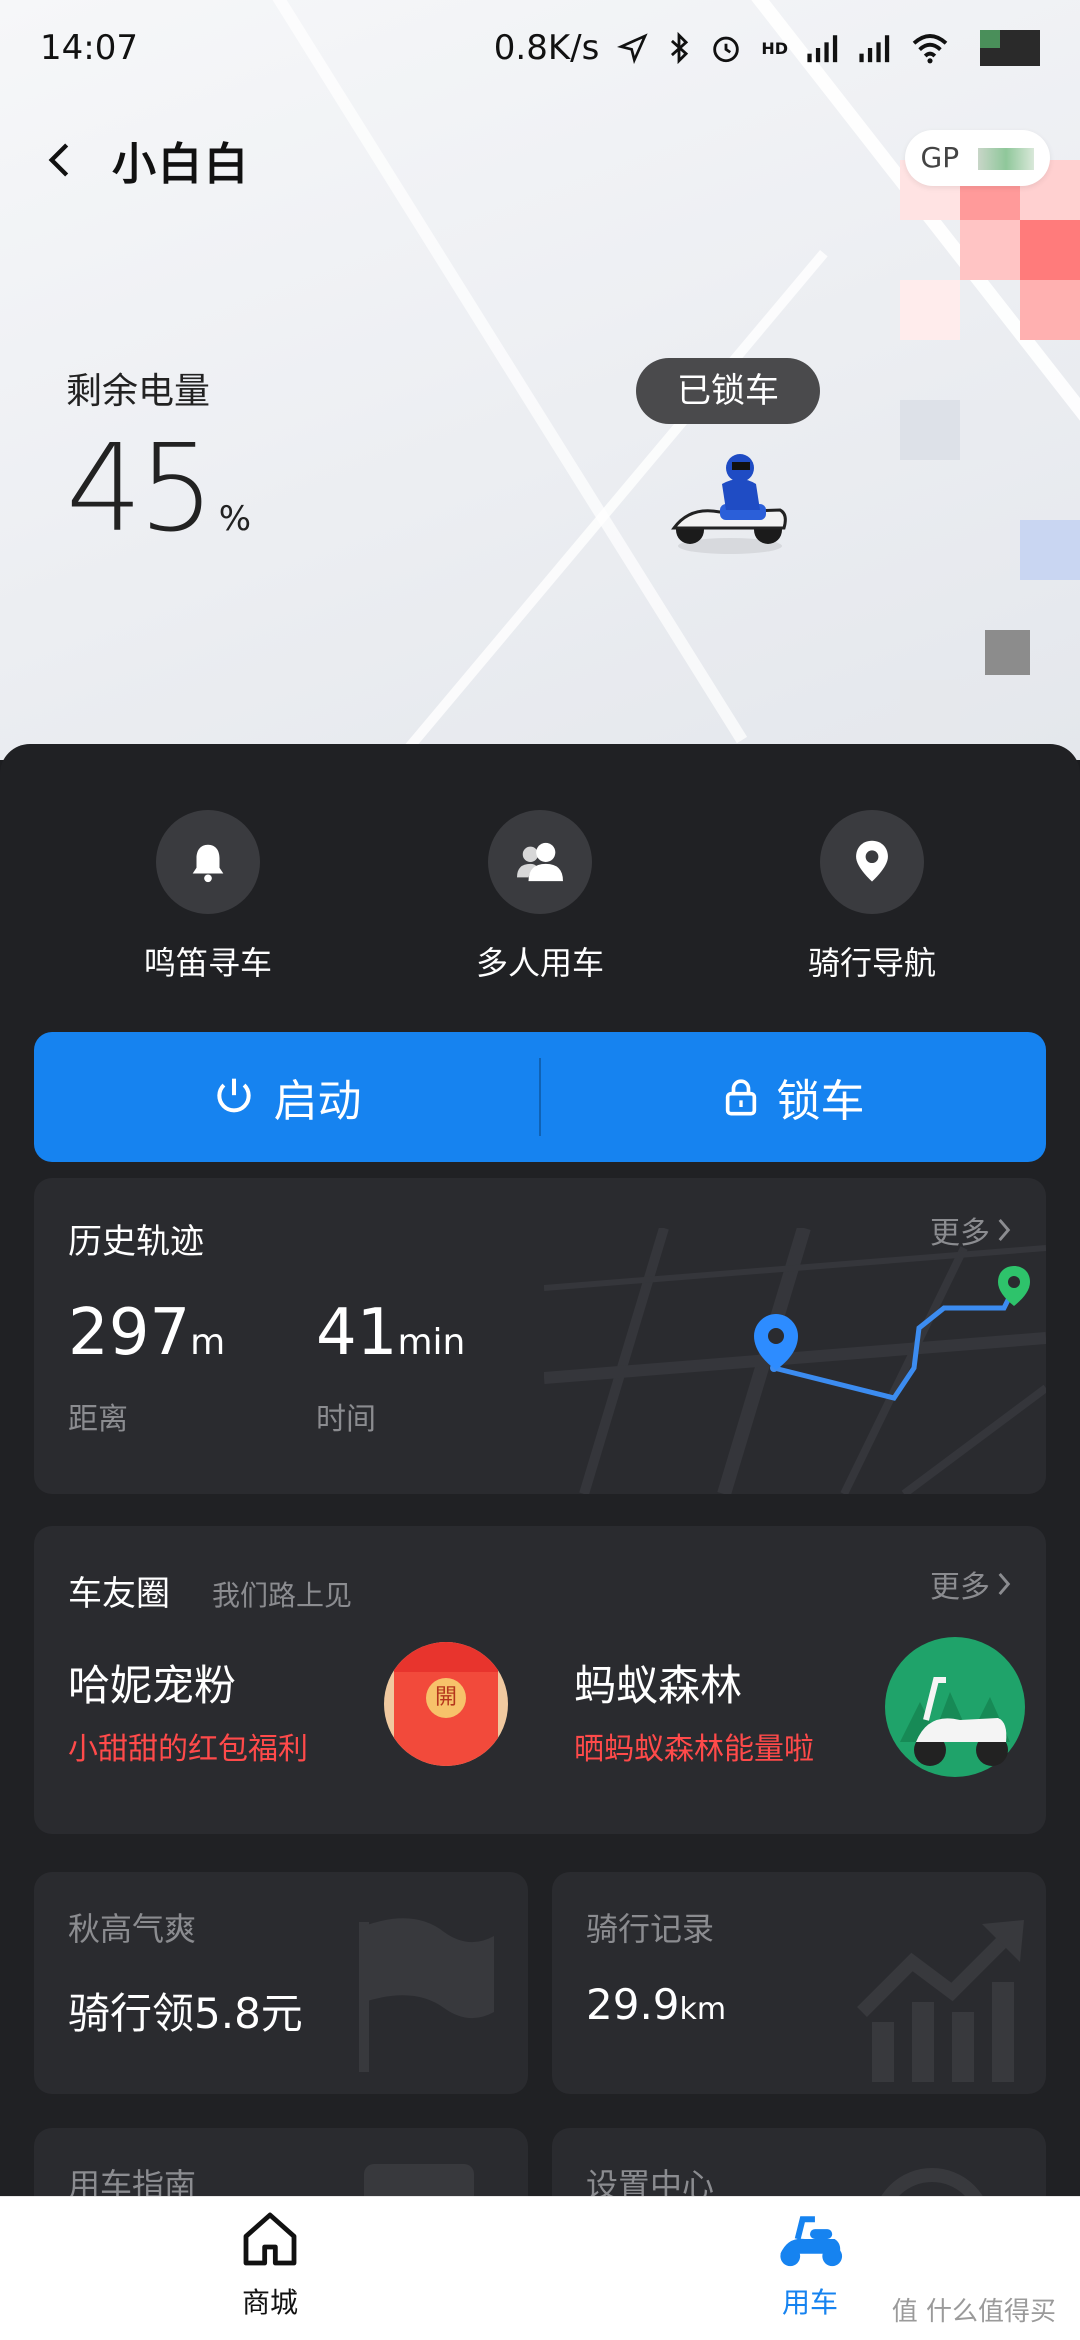  Describe the element at coordinates (138, 391) in the screenshot. I see `battery-label: 剩余电量` at that location.